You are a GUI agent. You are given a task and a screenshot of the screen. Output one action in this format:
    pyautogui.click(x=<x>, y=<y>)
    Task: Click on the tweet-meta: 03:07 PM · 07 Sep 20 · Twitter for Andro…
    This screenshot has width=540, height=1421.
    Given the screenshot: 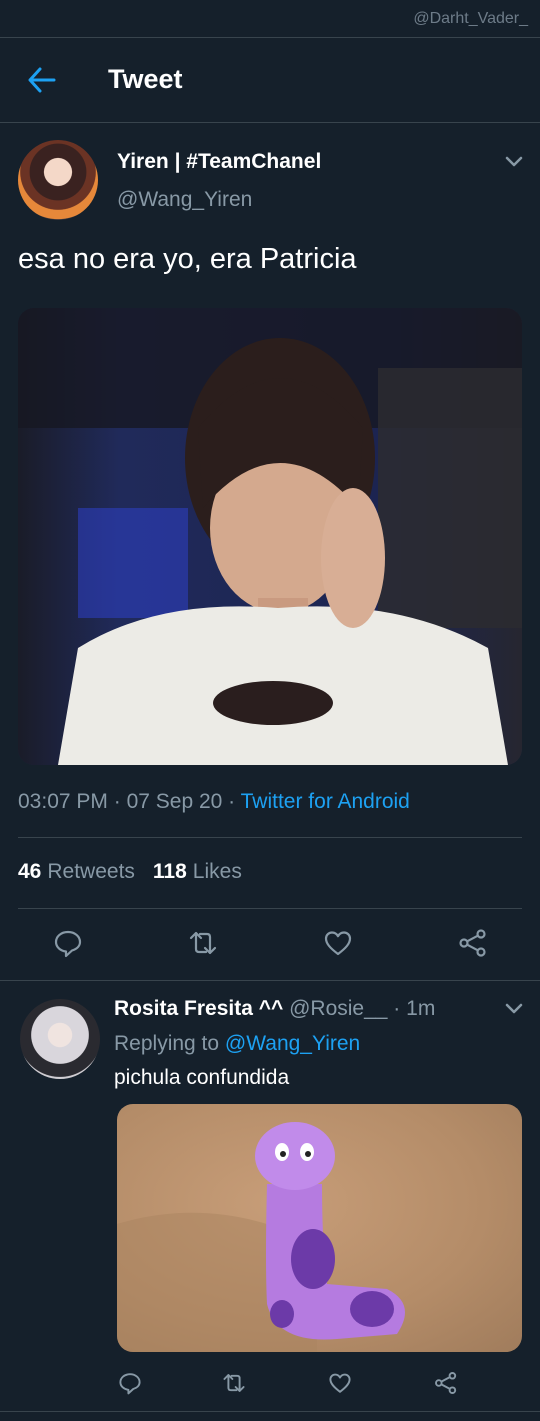 What is the action you would take?
    pyautogui.click(x=214, y=801)
    